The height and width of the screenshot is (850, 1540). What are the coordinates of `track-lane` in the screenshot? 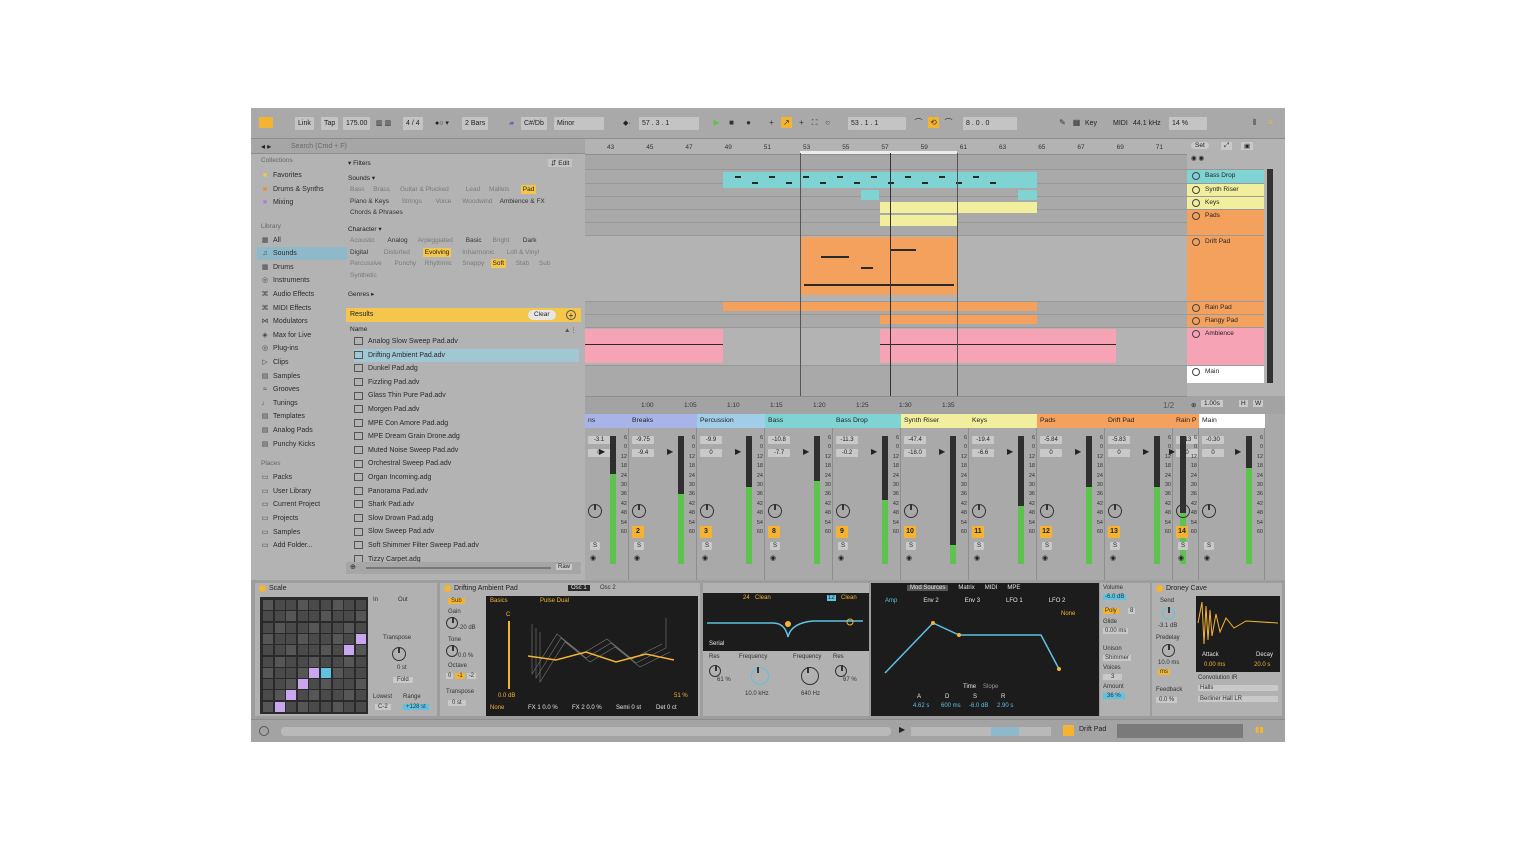 It's located at (886, 380).